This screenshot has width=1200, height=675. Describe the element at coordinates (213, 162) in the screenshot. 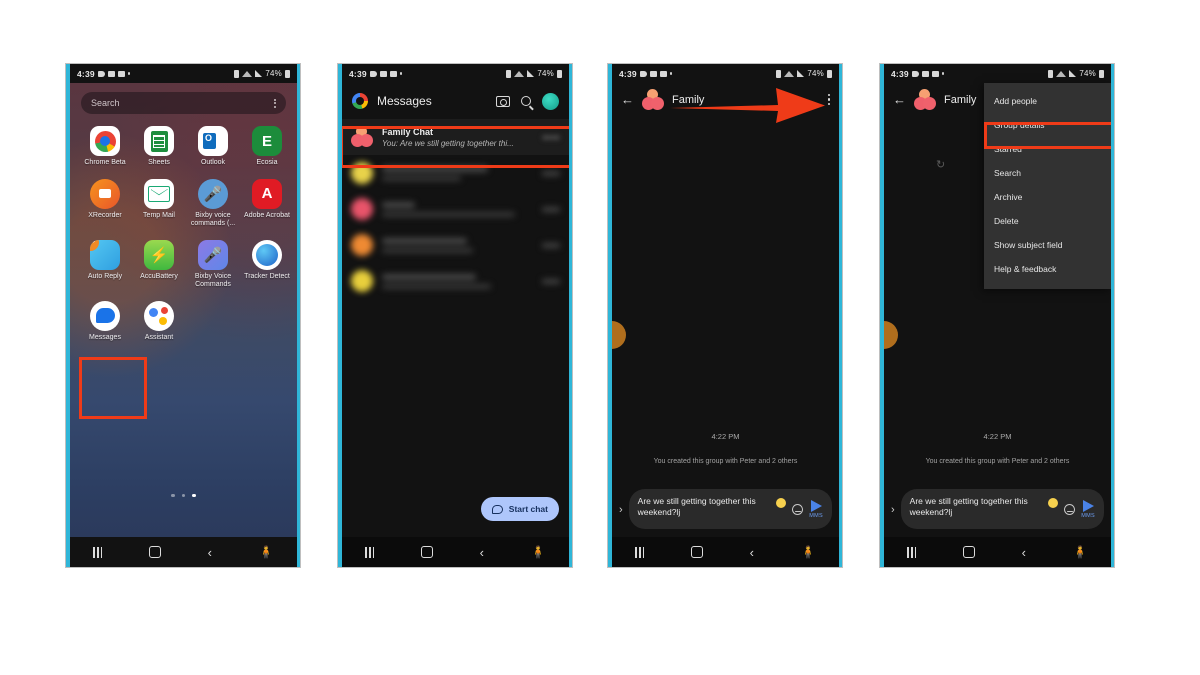

I see `app-label: Outlook` at that location.